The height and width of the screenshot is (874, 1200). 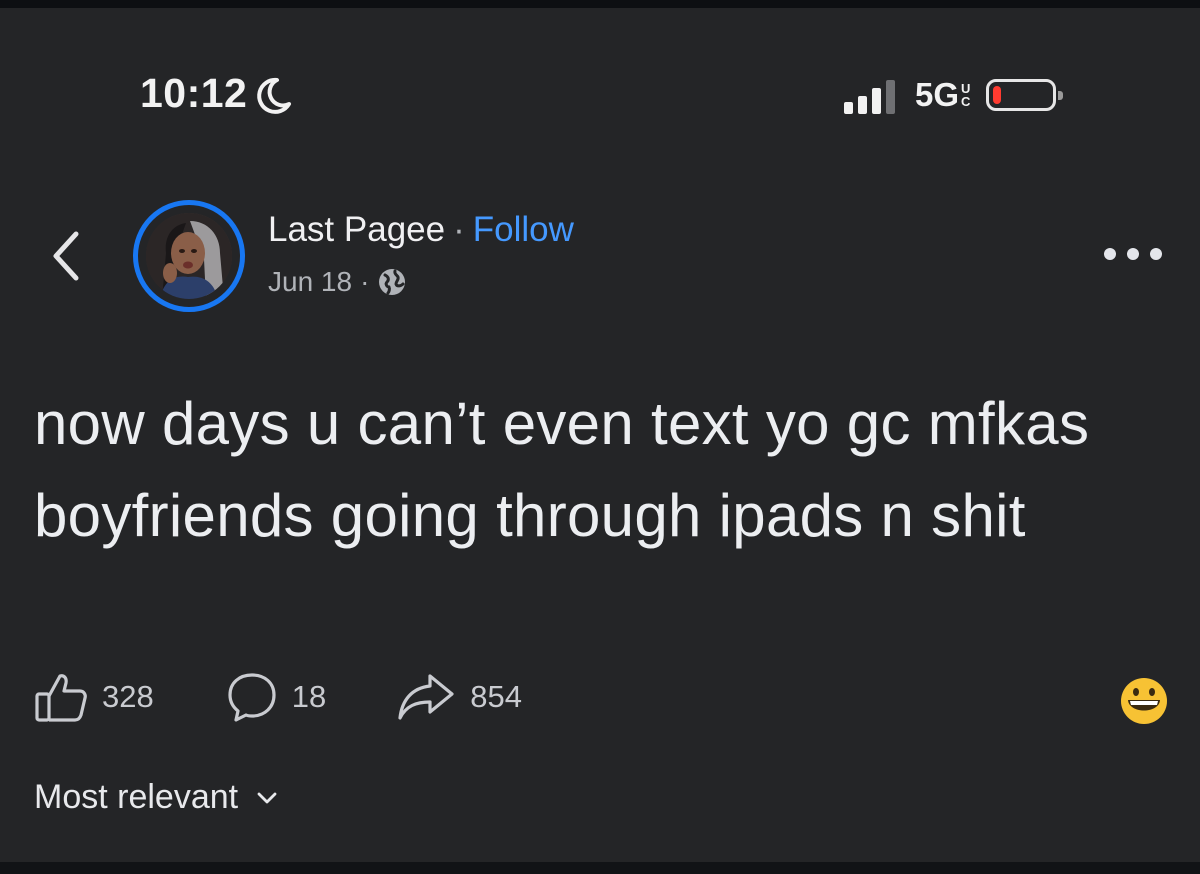 I want to click on comments-sort-dropdown: Most relevant, so click(x=156, y=797).